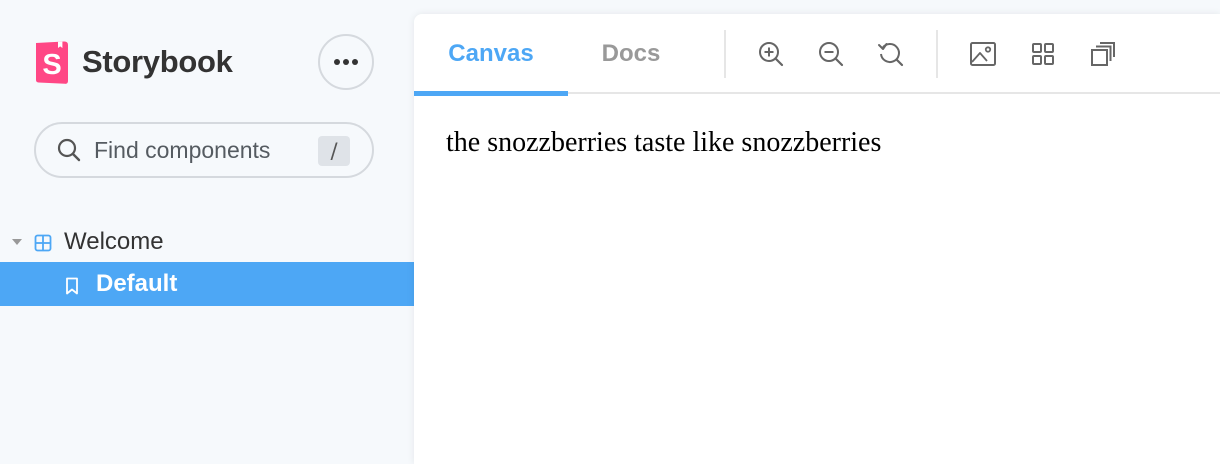  Describe the element at coordinates (43, 243) in the screenshot. I see `component-icon` at that location.